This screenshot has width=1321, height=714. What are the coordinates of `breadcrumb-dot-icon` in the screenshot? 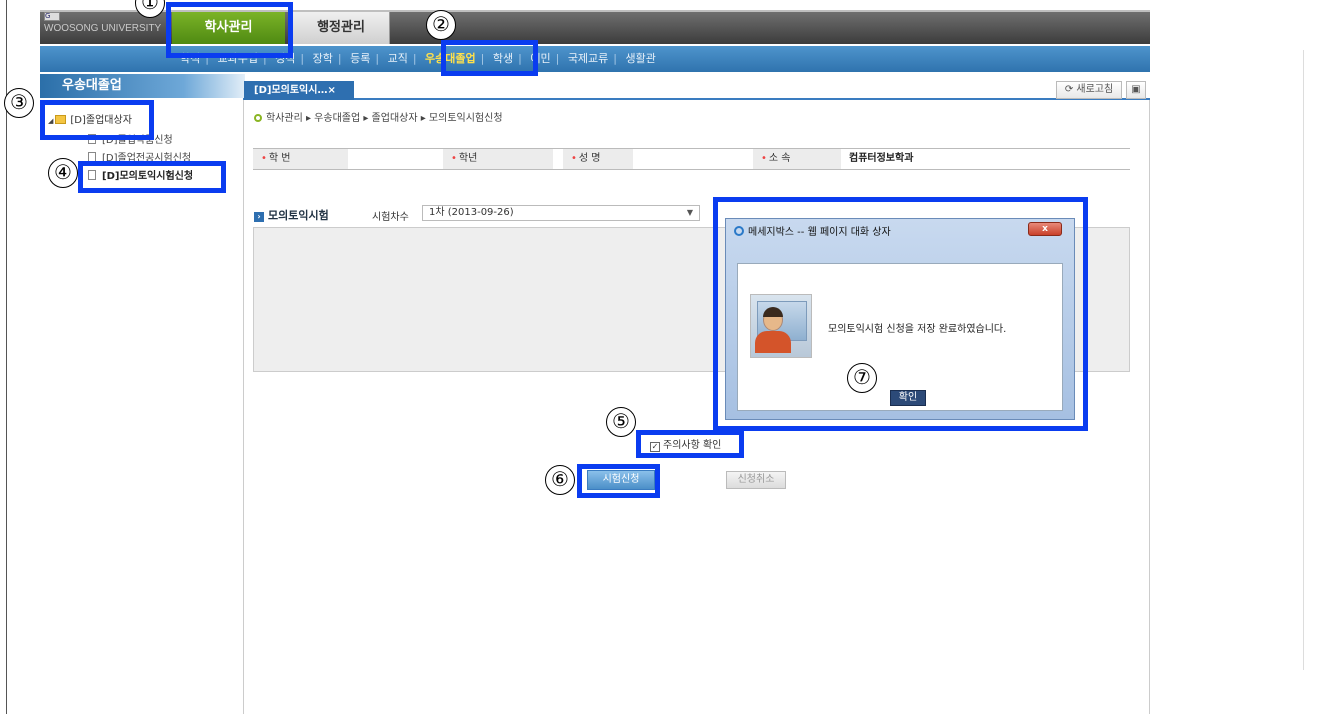 It's located at (258, 118).